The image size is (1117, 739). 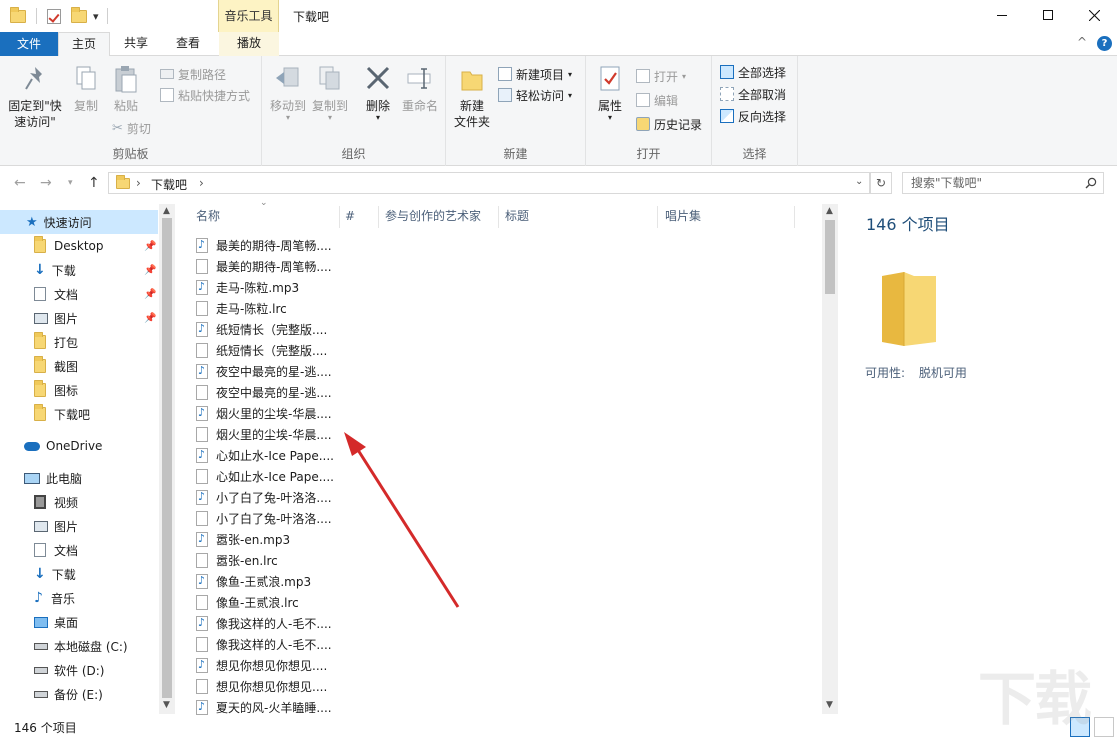 What do you see at coordinates (193, 74) in the screenshot?
I see `copy-path-button: 复制路径` at bounding box center [193, 74].